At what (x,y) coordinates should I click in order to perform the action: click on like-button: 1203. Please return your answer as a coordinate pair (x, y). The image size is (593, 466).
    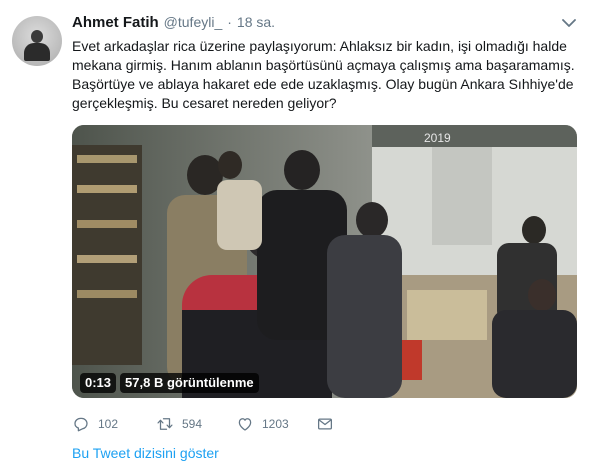
    Looking at the image, I should click on (276, 424).